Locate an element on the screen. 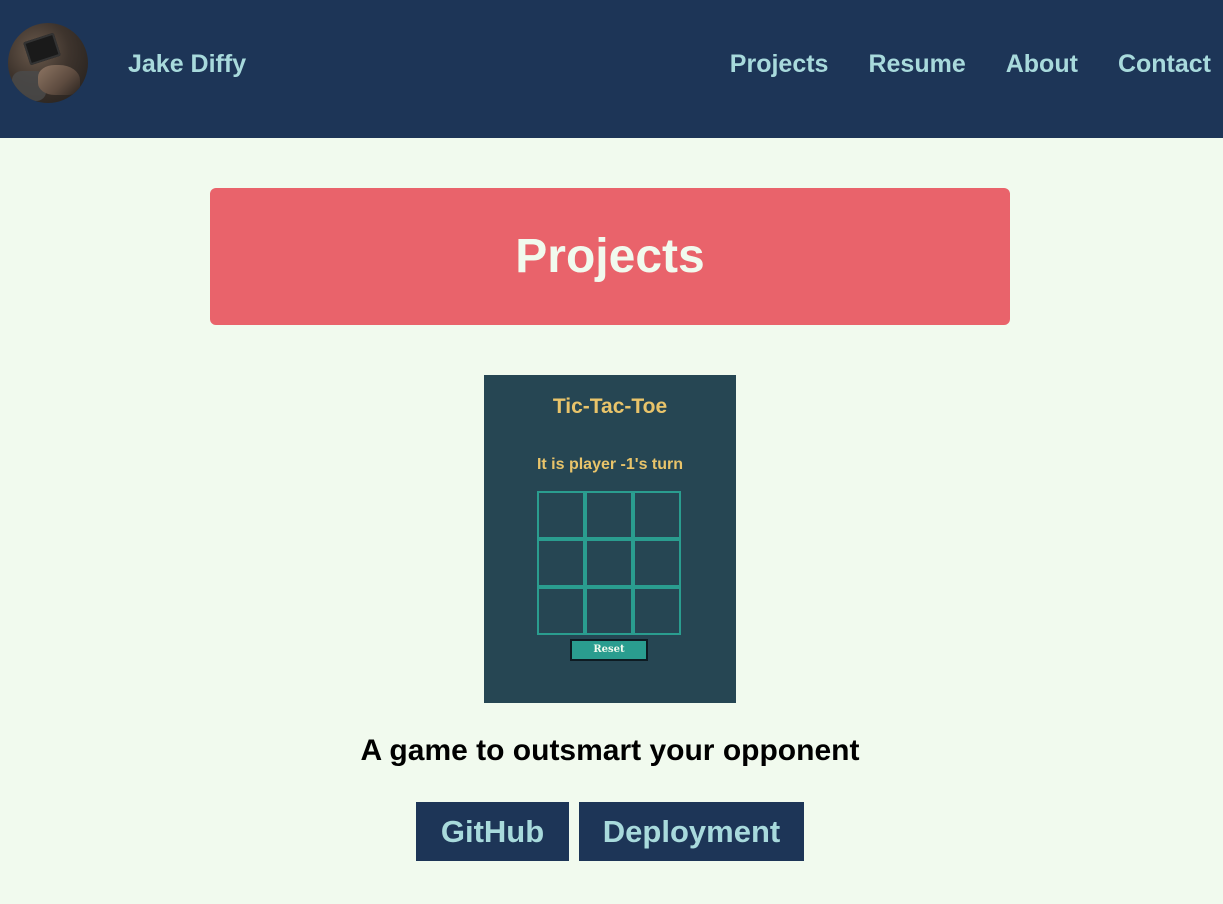 Image resolution: width=1223 pixels, height=904 pixels. nav-link-resume: Resume is located at coordinates (916, 64).